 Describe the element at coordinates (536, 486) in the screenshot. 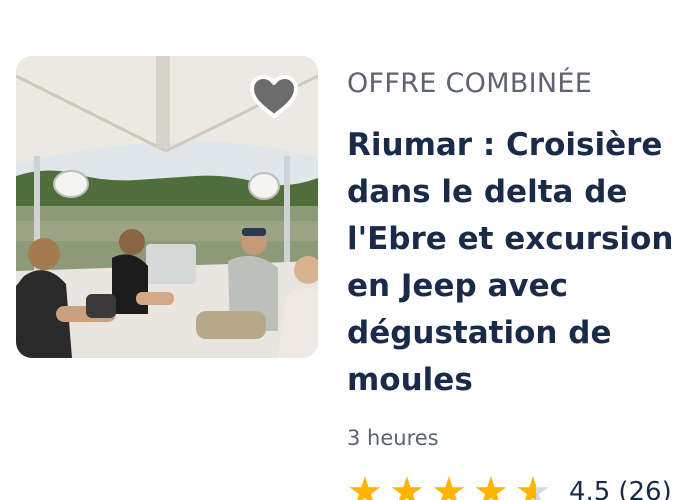

I see `half-star-icon: ★` at that location.